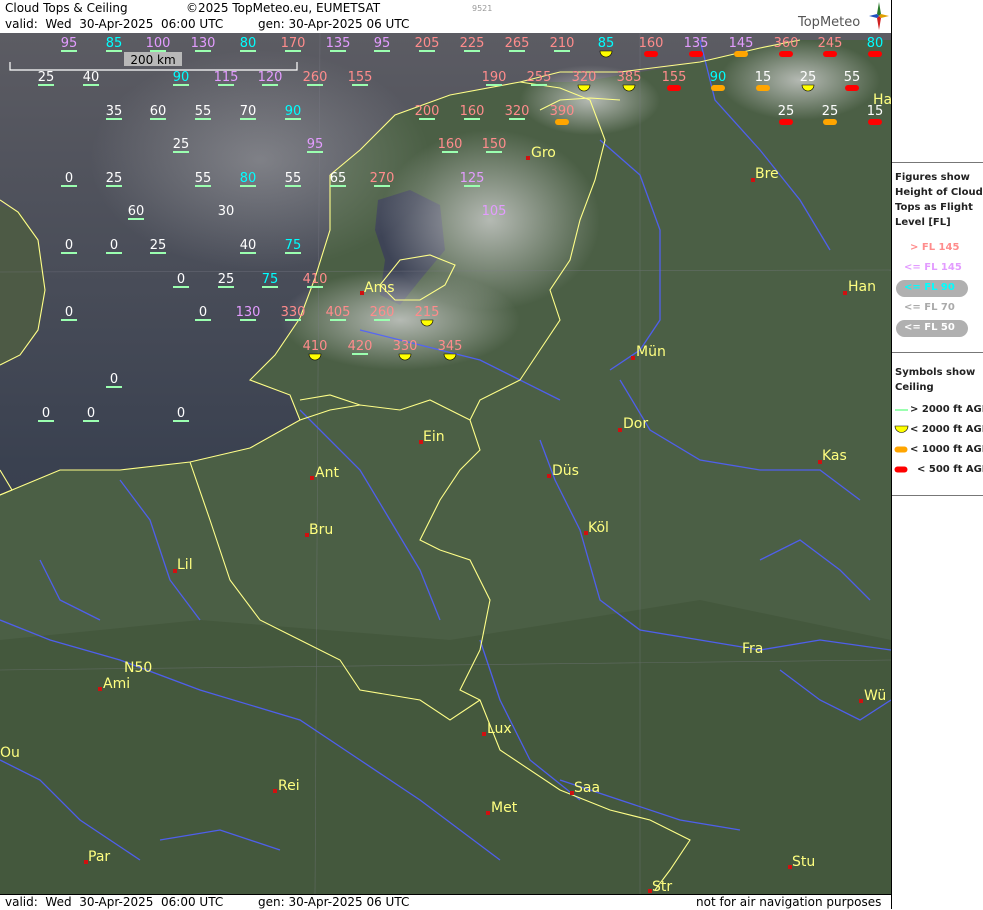 This screenshot has height=910, width=983. Describe the element at coordinates (248, 312) in the screenshot. I see `cloud-top-value: 130` at that location.